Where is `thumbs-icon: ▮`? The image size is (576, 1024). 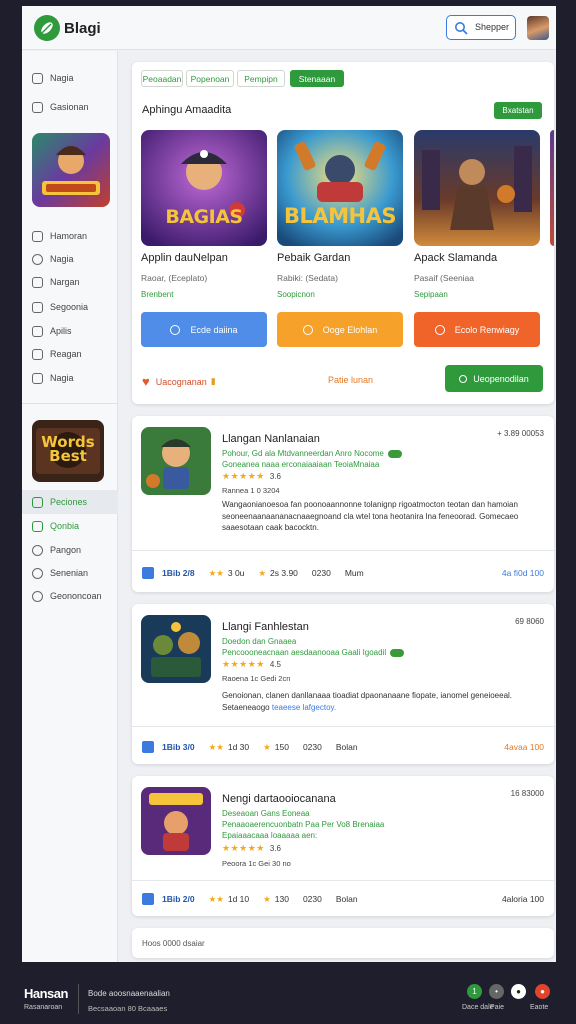 thumbs-icon: ▮ is located at coordinates (213, 381).